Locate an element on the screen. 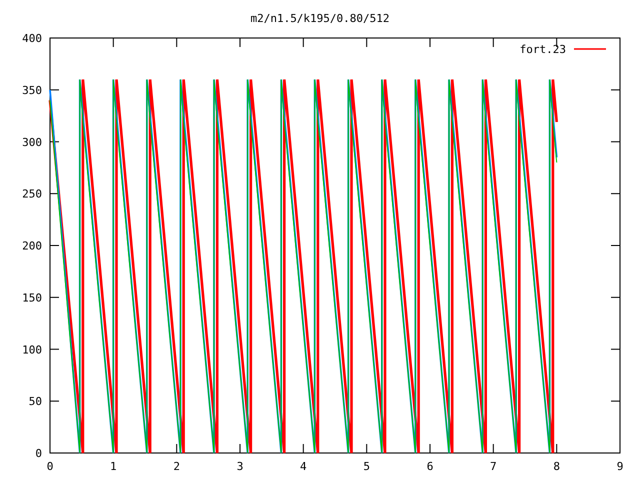 This screenshot has width=640, height=480. x-tick-label: 3 is located at coordinates (240, 466).